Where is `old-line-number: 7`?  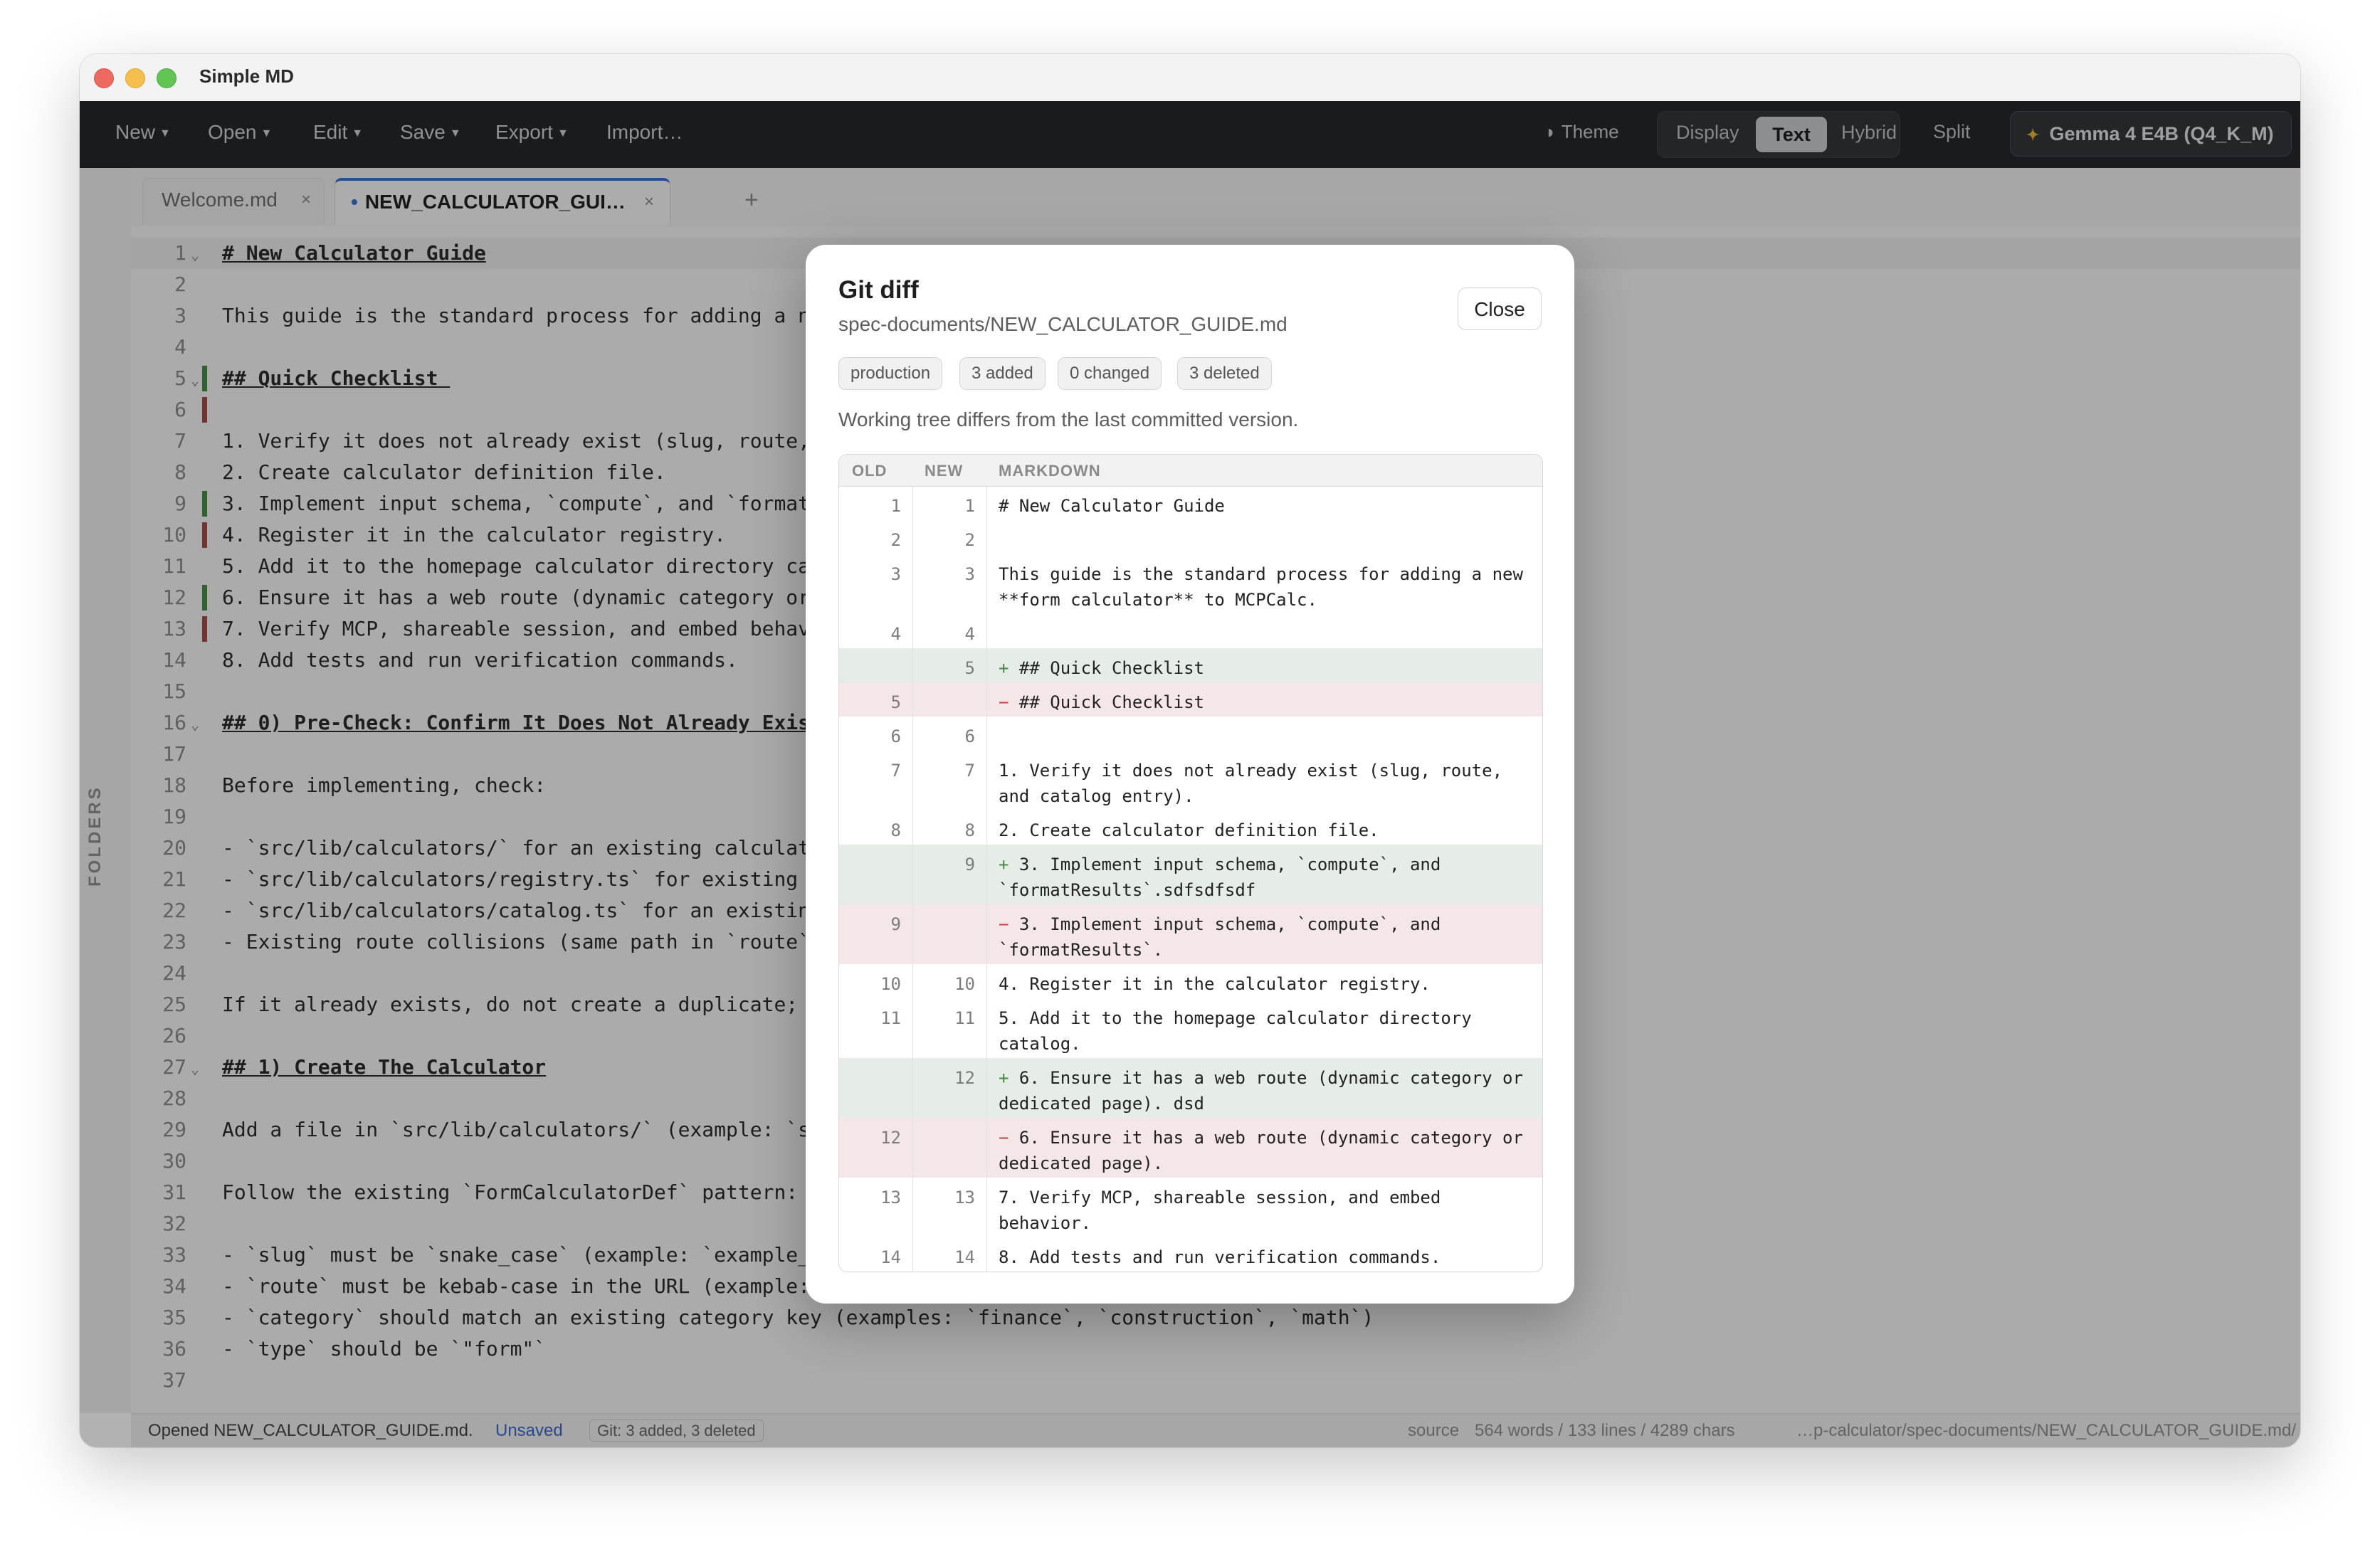 old-line-number: 7 is located at coordinates (876, 781).